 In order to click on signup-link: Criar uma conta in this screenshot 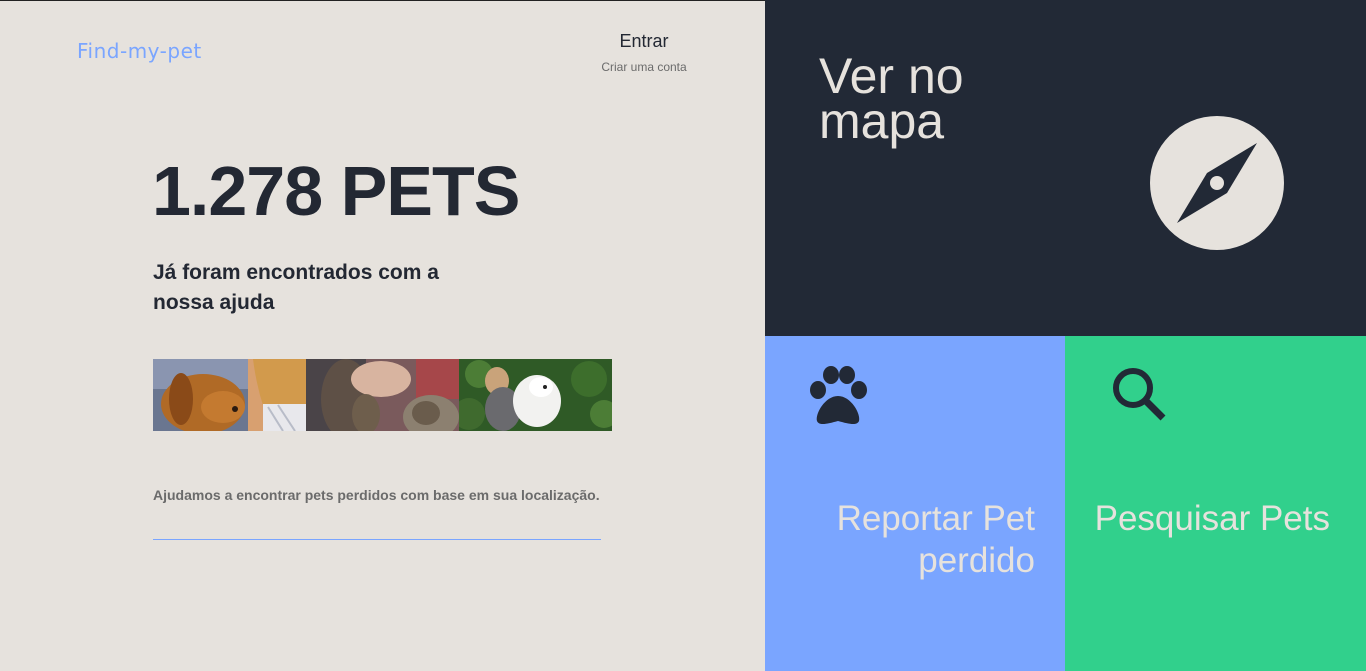, I will do `click(644, 67)`.